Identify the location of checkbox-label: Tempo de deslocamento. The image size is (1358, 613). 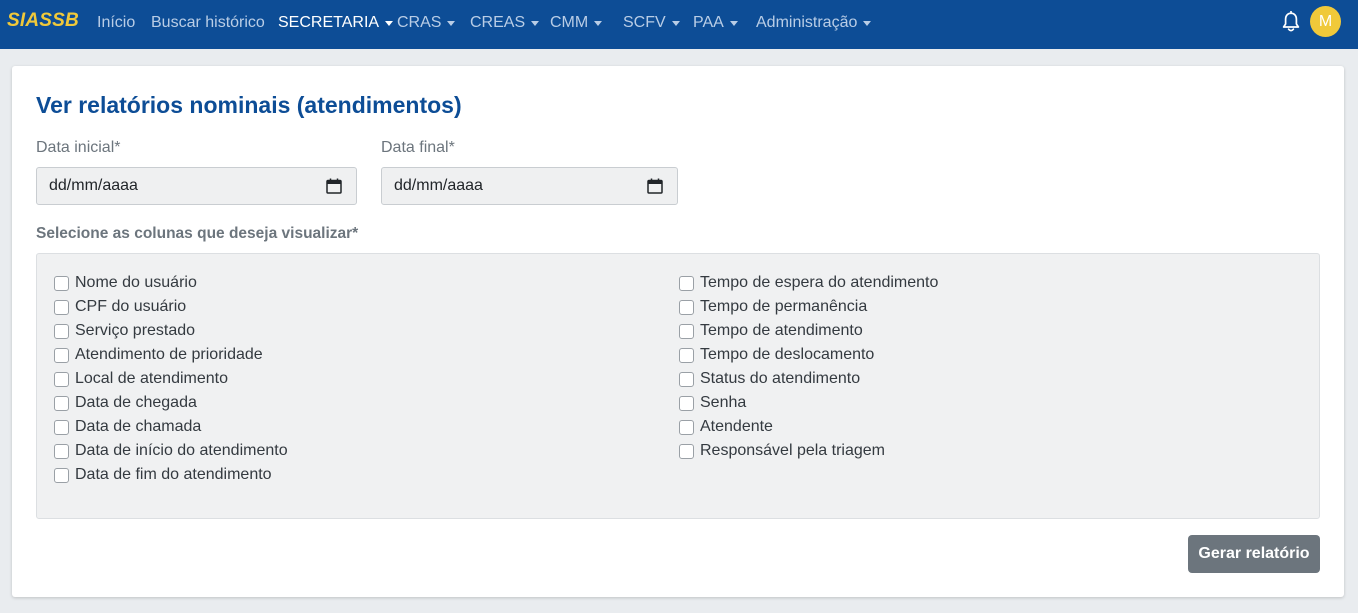
(787, 354).